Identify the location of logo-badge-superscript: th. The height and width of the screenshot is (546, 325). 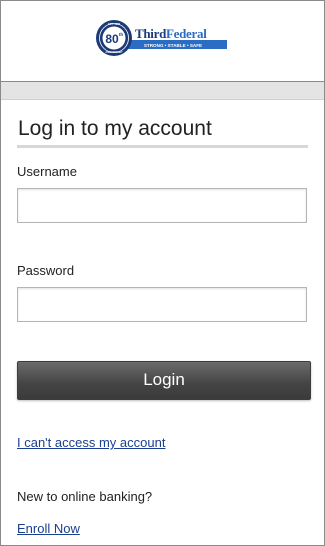
(121, 34).